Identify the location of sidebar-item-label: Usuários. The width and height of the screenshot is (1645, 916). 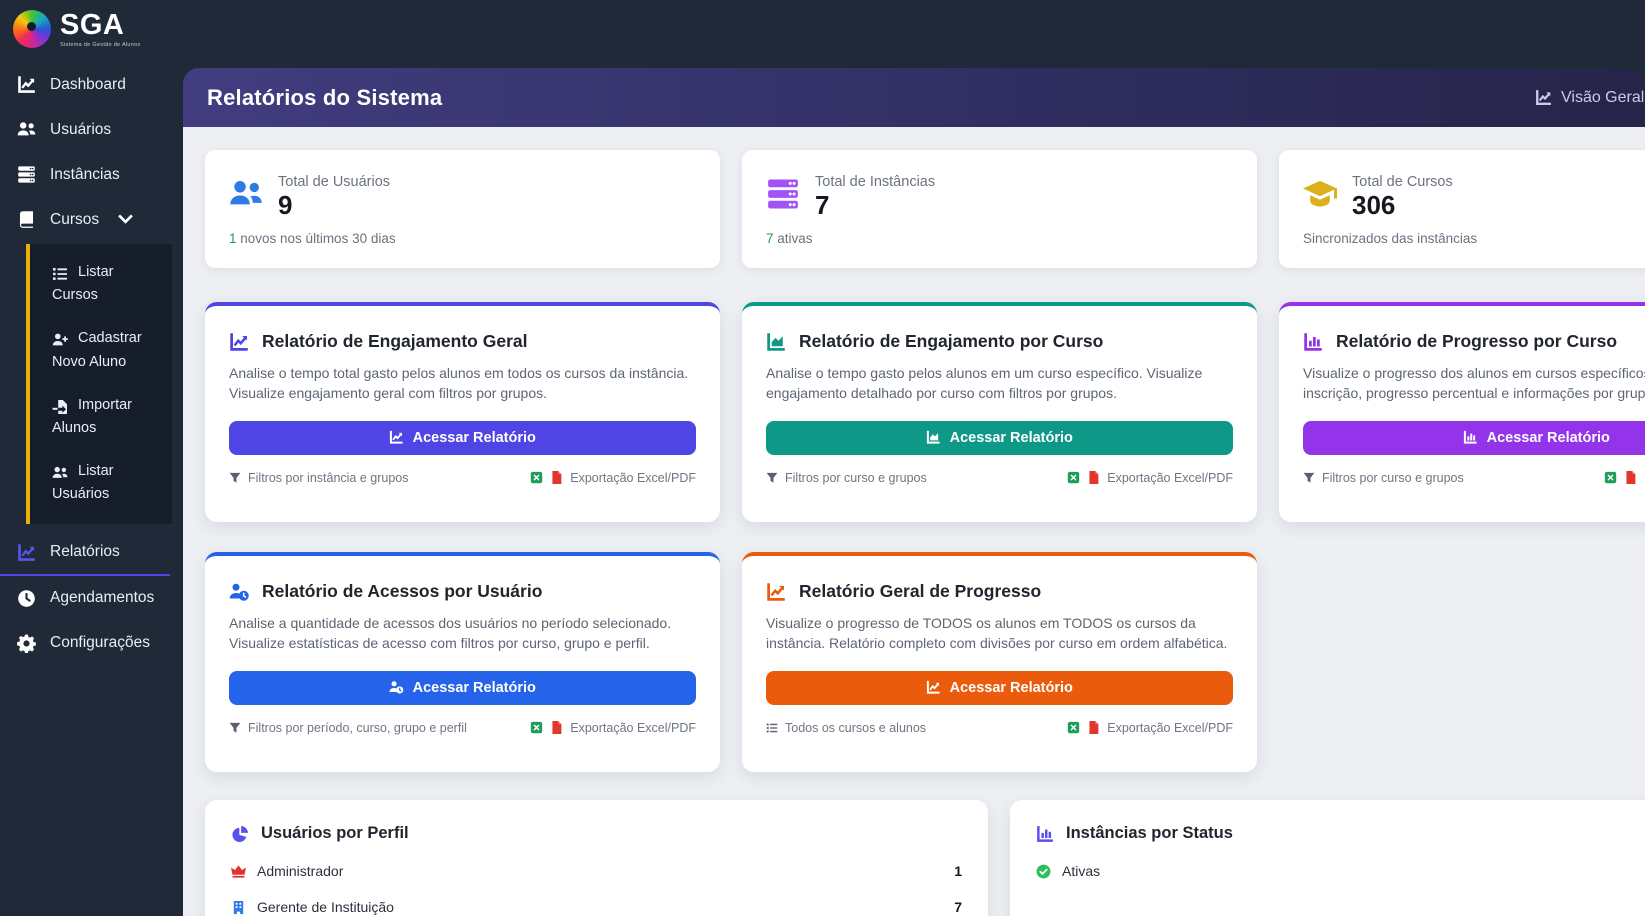
(81, 129).